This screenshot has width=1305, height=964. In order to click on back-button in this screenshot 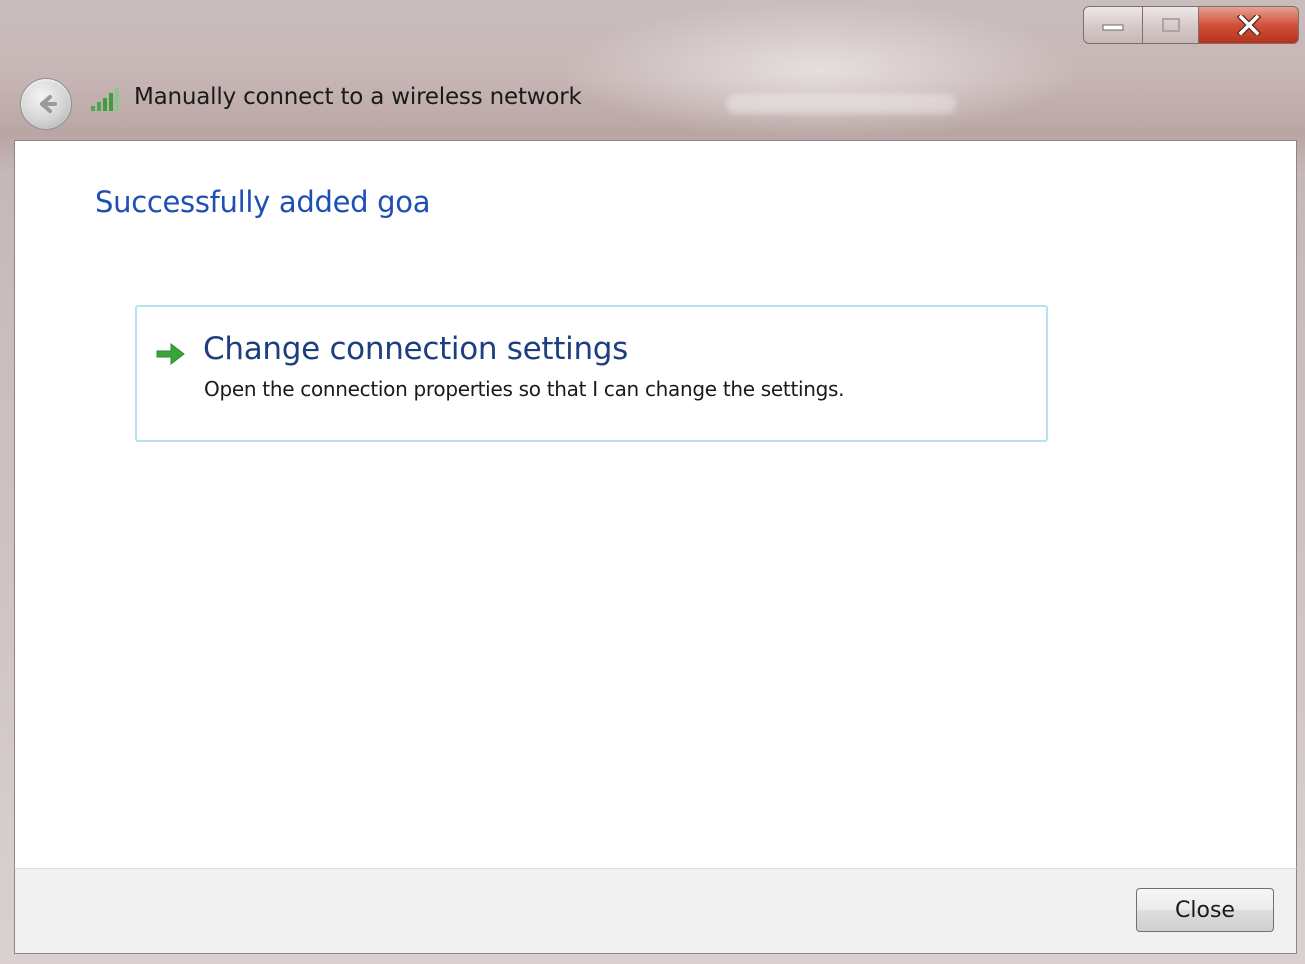, I will do `click(46, 104)`.